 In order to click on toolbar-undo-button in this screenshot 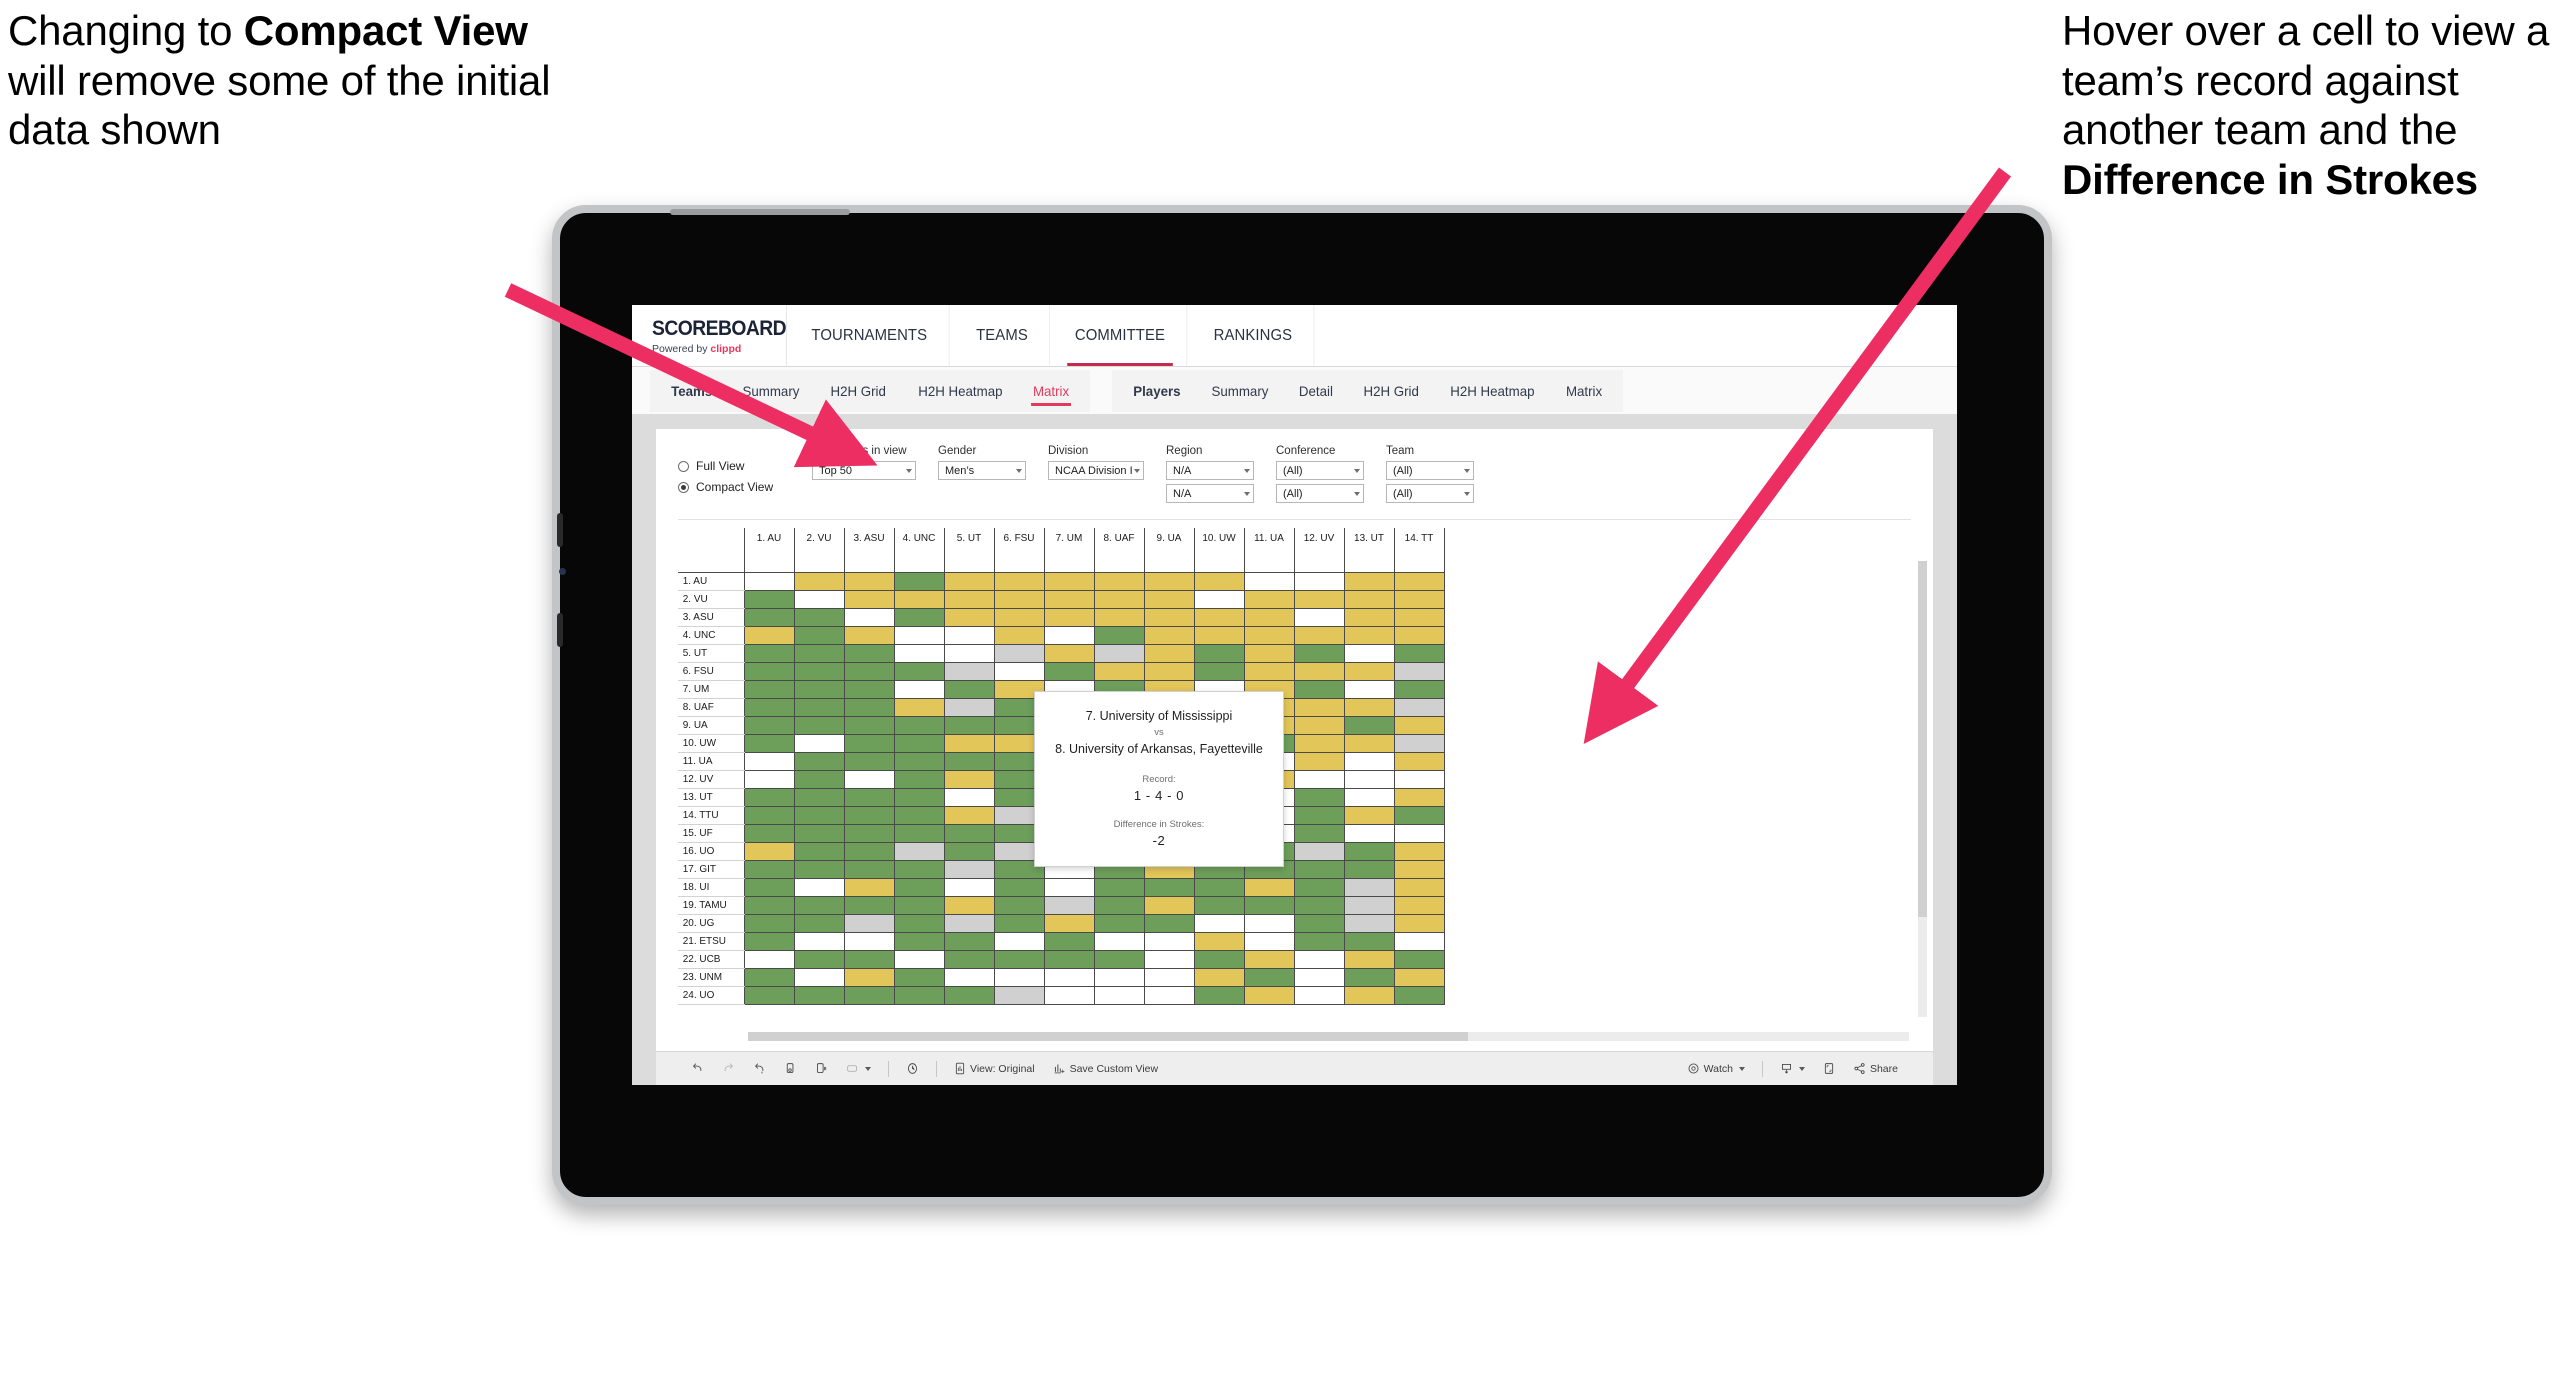, I will do `click(697, 1068)`.